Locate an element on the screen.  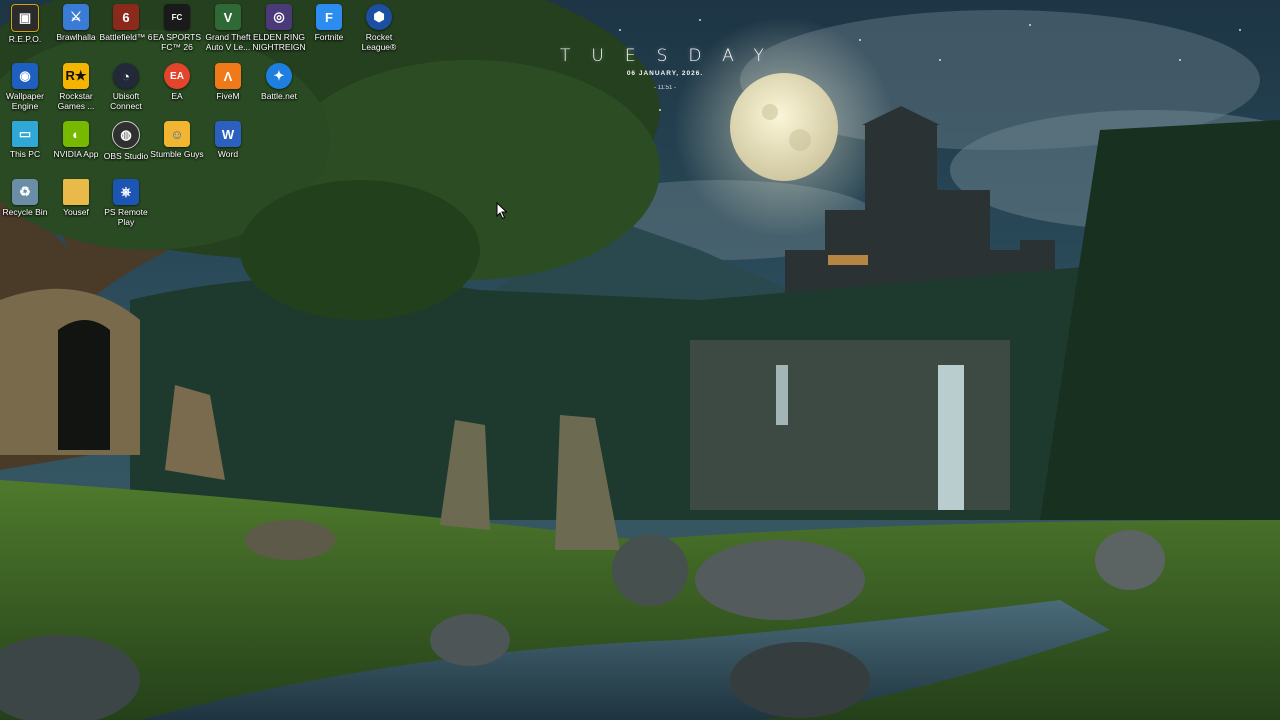
recycle-bin-icon: ♻ is located at coordinates (25, 192).